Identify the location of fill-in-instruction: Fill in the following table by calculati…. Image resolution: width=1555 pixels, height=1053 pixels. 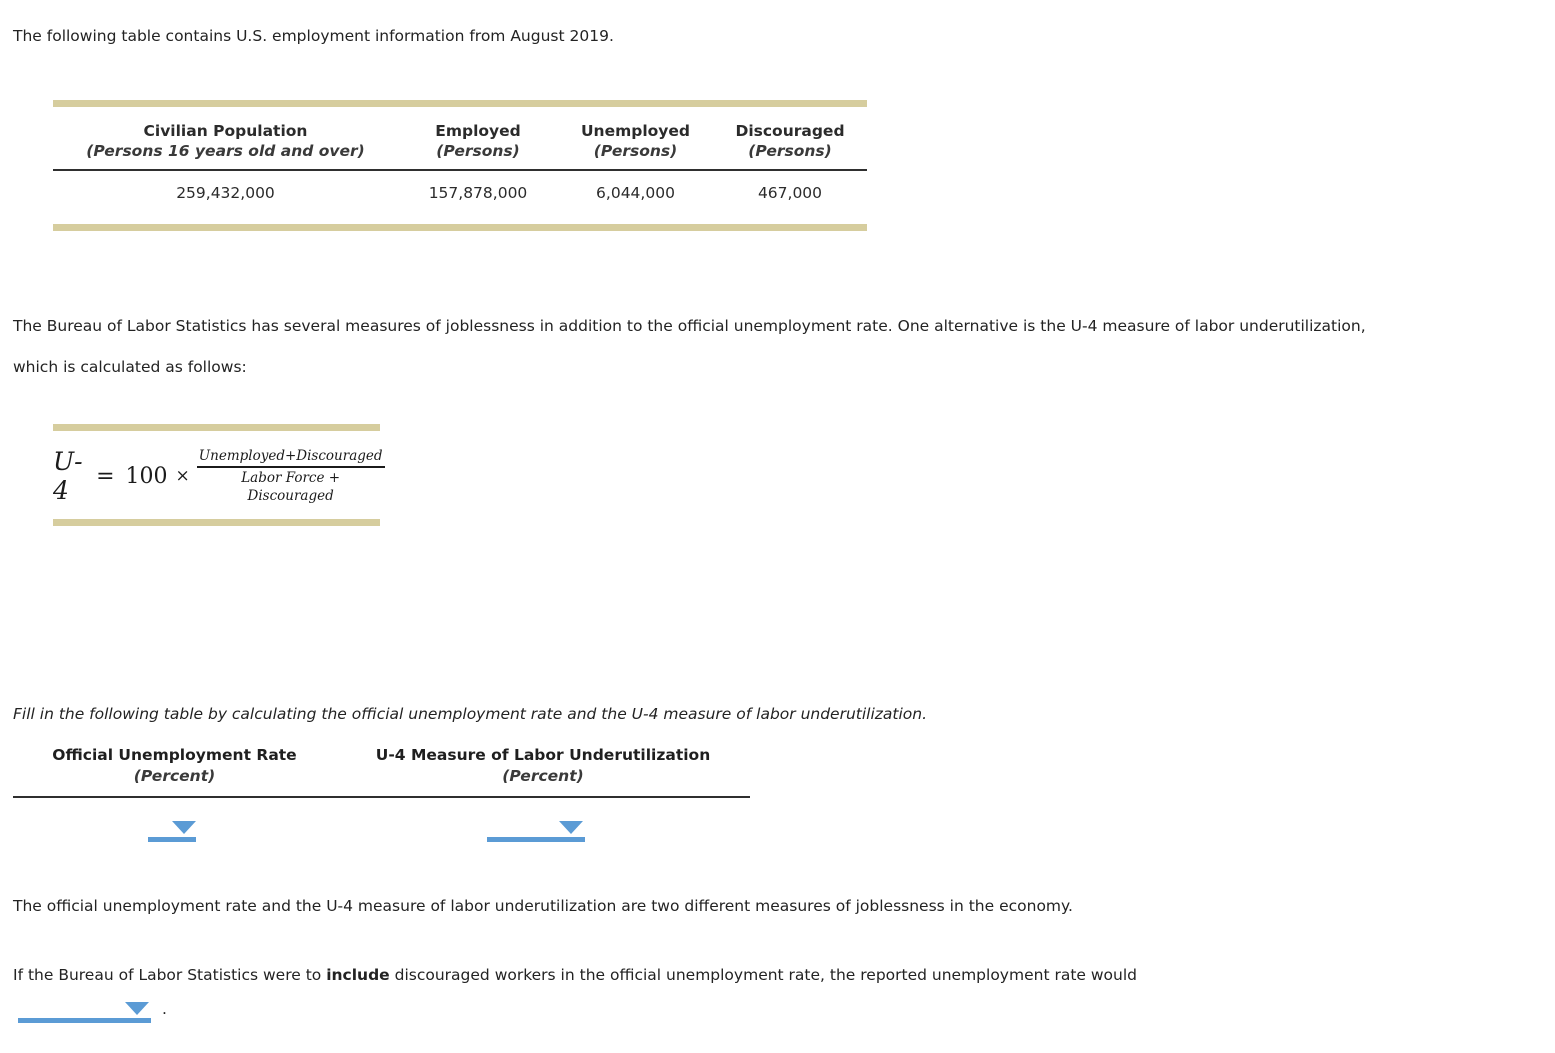
(470, 714).